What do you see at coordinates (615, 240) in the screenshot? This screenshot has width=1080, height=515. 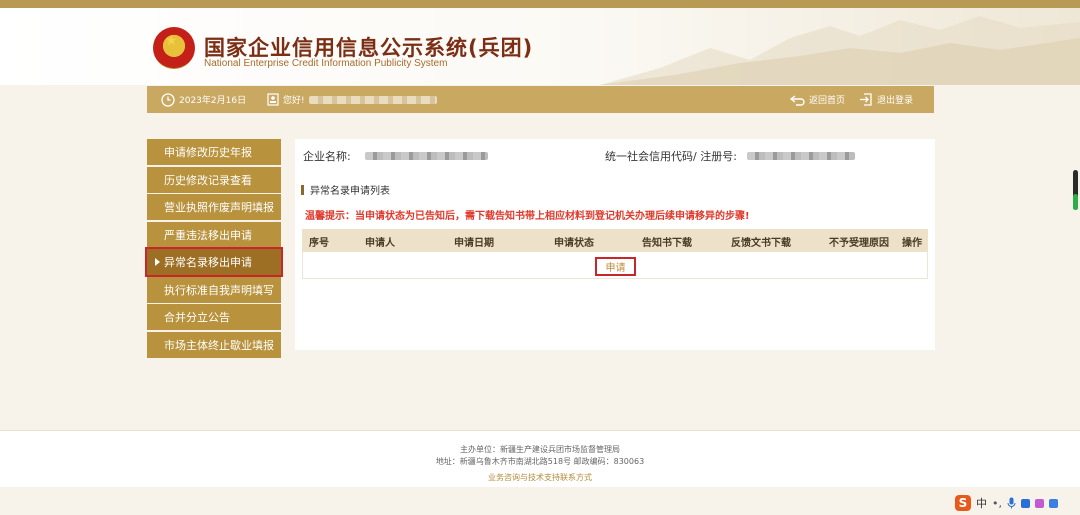 I see `table-header: 序号 申请人 申请日期 申请状态 告知书下载 反馈文书下载 不予受理原因 操作` at bounding box center [615, 240].